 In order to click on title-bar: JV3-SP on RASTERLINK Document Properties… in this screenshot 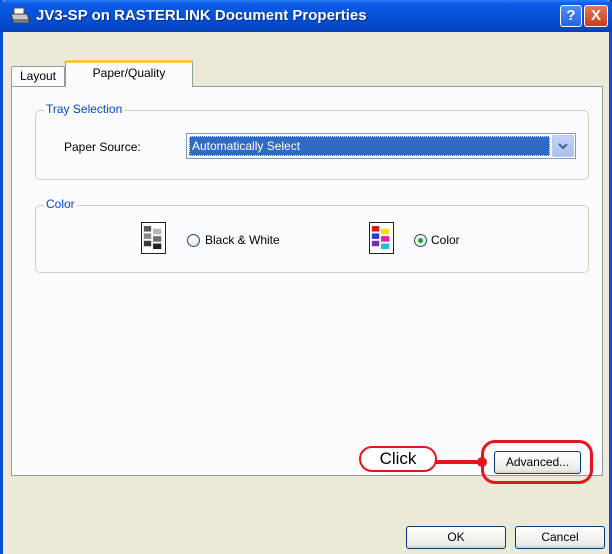, I will do `click(306, 16)`.